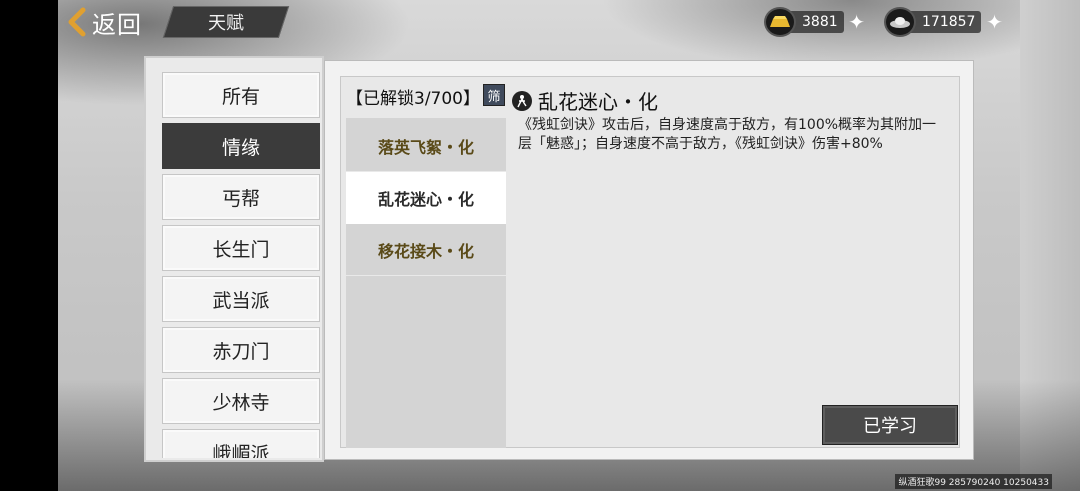 This screenshot has height=491, width=1080. I want to click on gold-currency: 3881 ✦, so click(815, 22).